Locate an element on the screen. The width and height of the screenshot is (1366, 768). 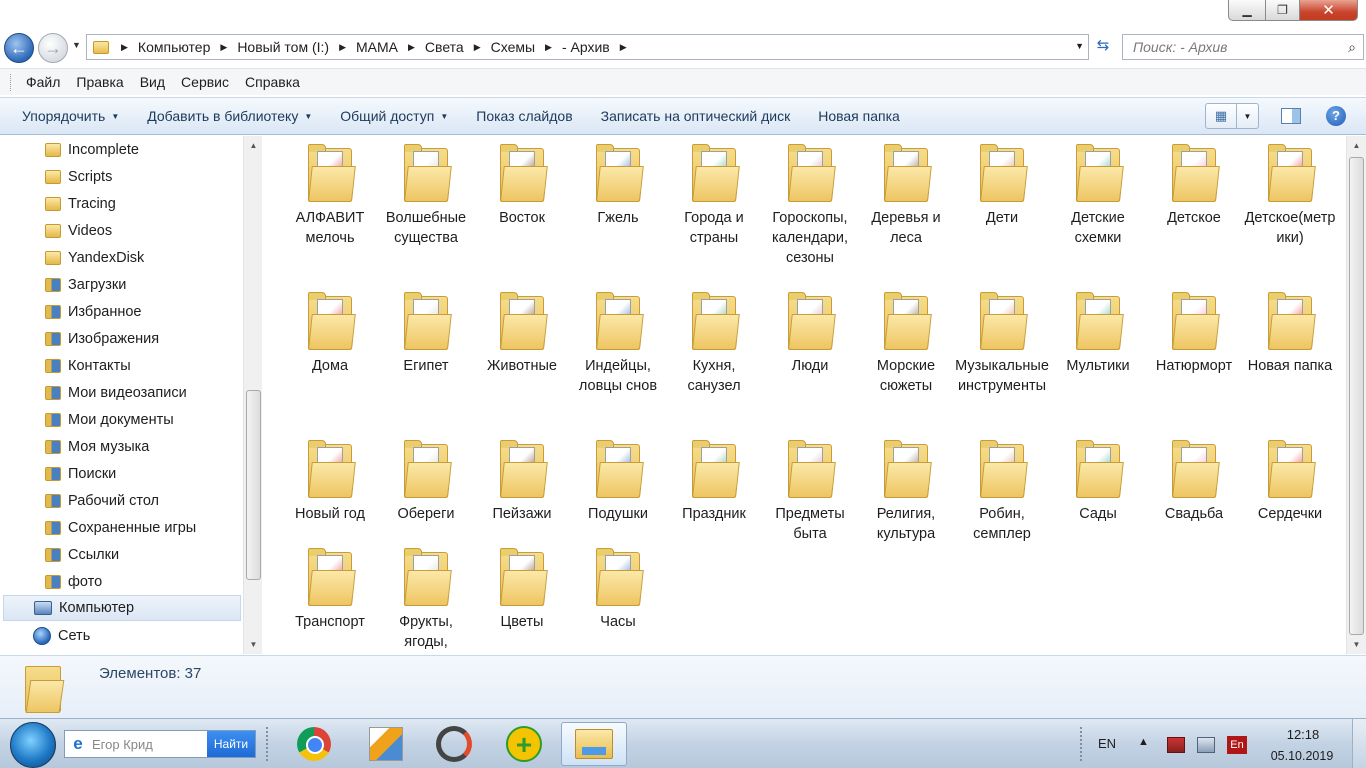
app2-taskbar-button is located at coordinates (386, 744).